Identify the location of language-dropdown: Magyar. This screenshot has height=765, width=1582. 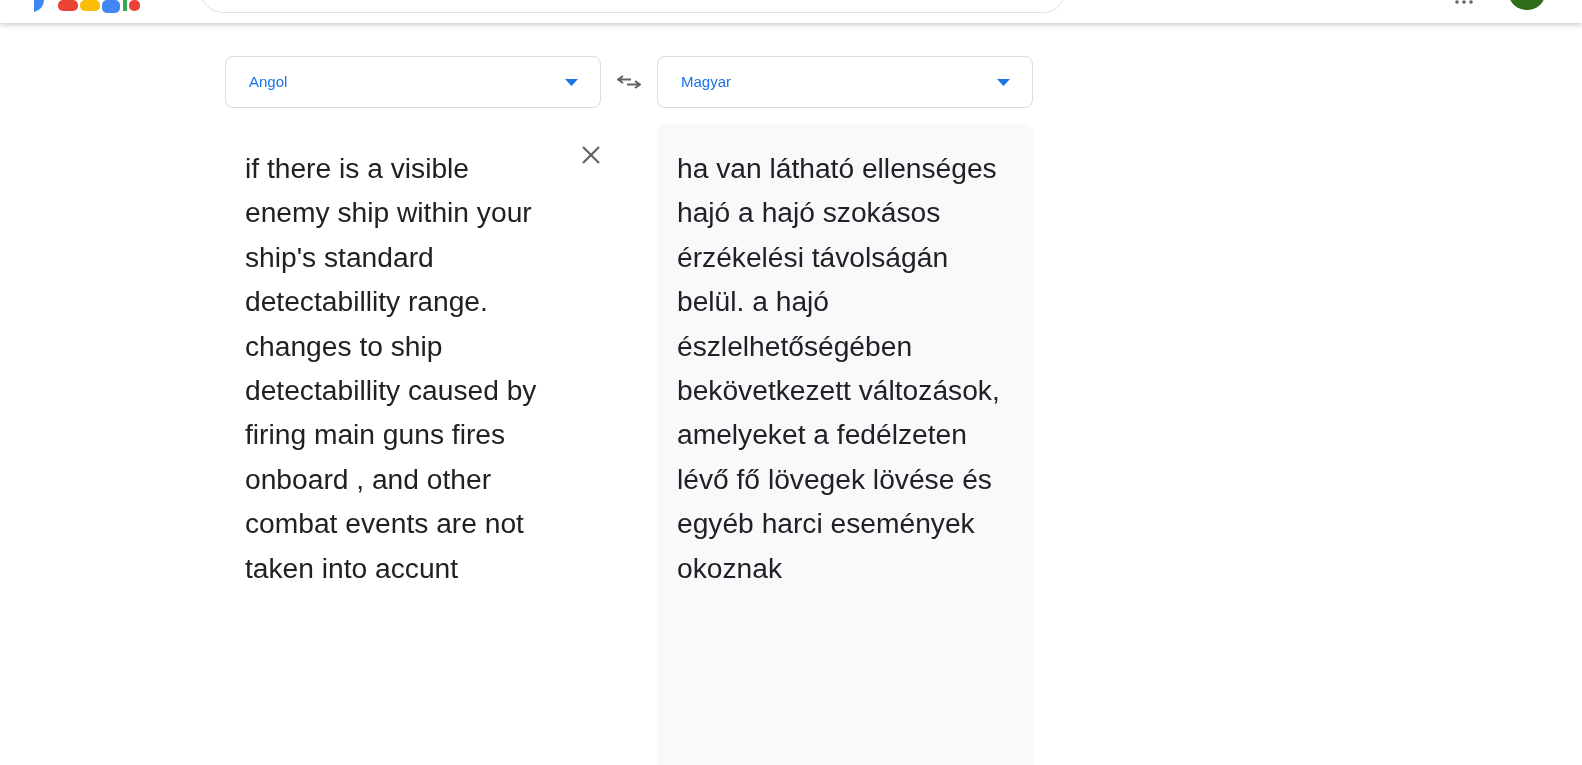
(845, 82).